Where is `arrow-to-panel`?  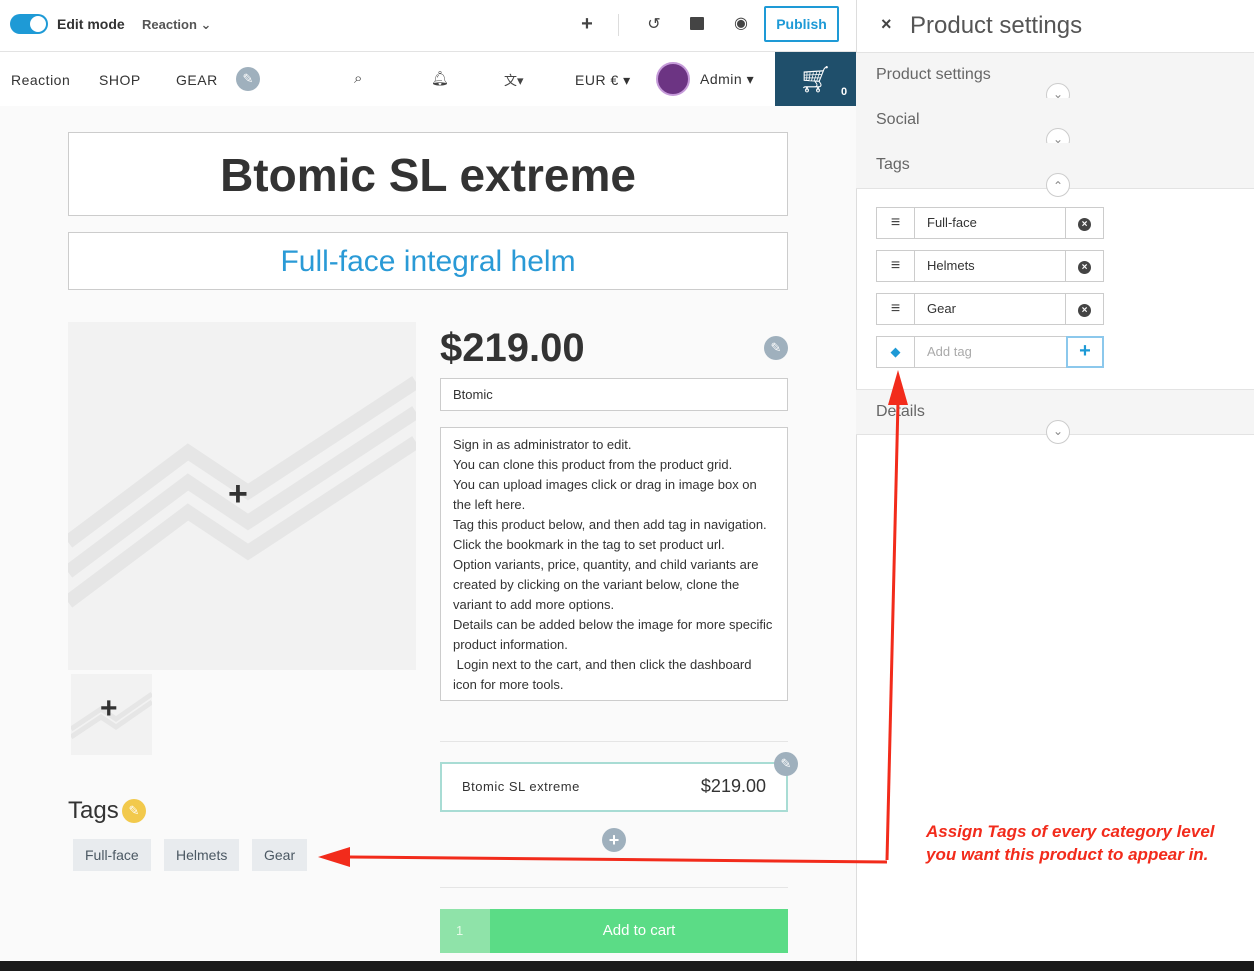 arrow-to-panel is located at coordinates (892, 631).